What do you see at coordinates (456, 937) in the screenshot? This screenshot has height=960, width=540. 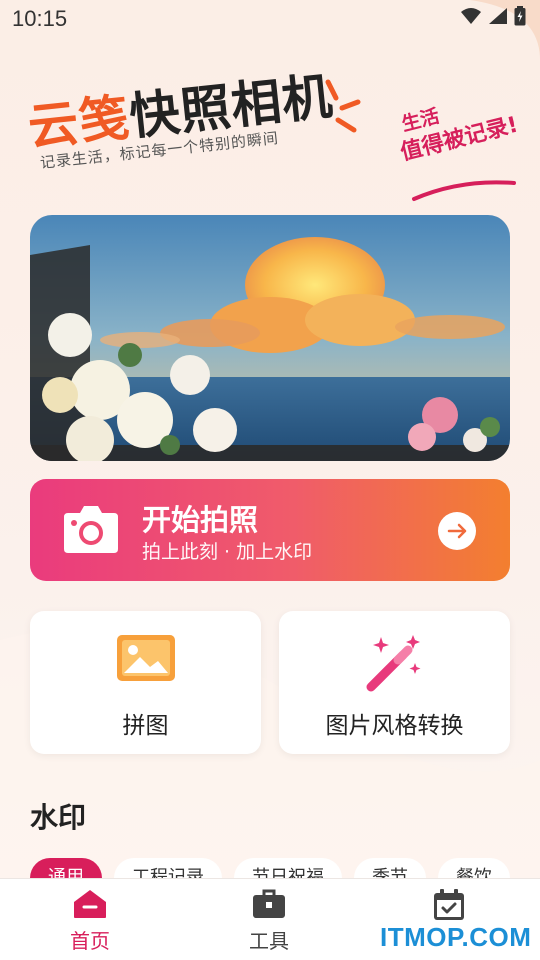 I see `site-watermark: ITMOP.COM` at bounding box center [456, 937].